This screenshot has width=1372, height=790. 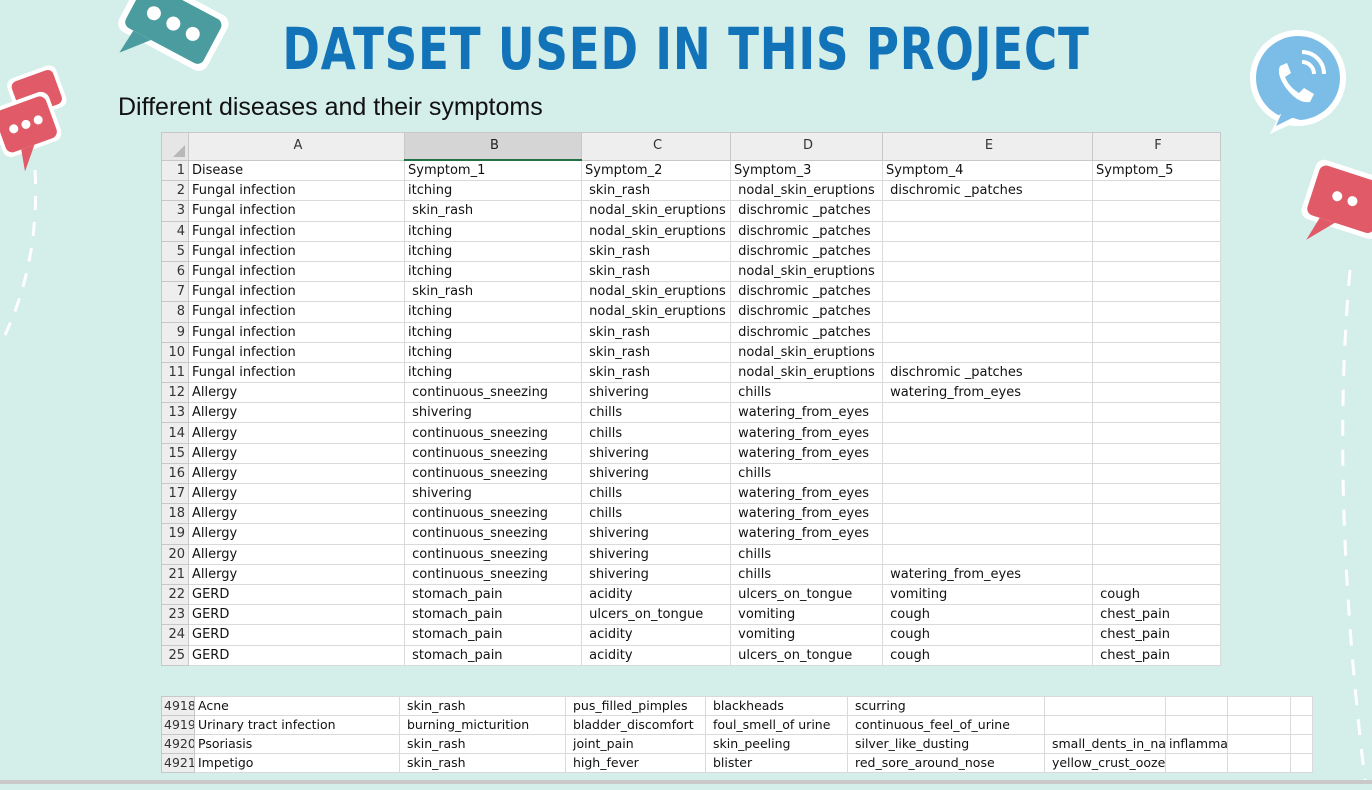 What do you see at coordinates (175, 635) in the screenshot?
I see `row-header: 24` at bounding box center [175, 635].